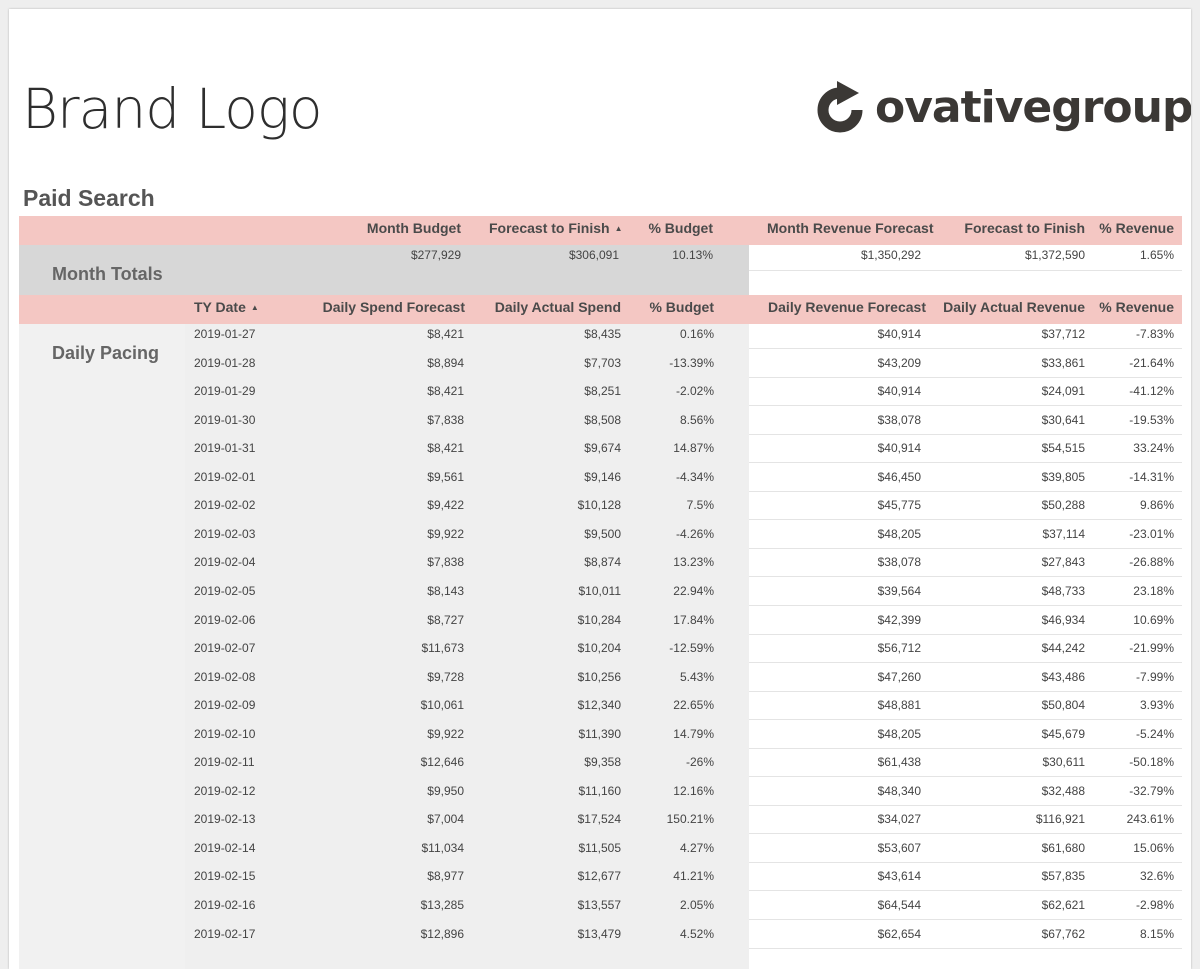 The height and width of the screenshot is (969, 1200). What do you see at coordinates (1063, 676) in the screenshot?
I see `cell-daily-actual-revenue: $43,486` at bounding box center [1063, 676].